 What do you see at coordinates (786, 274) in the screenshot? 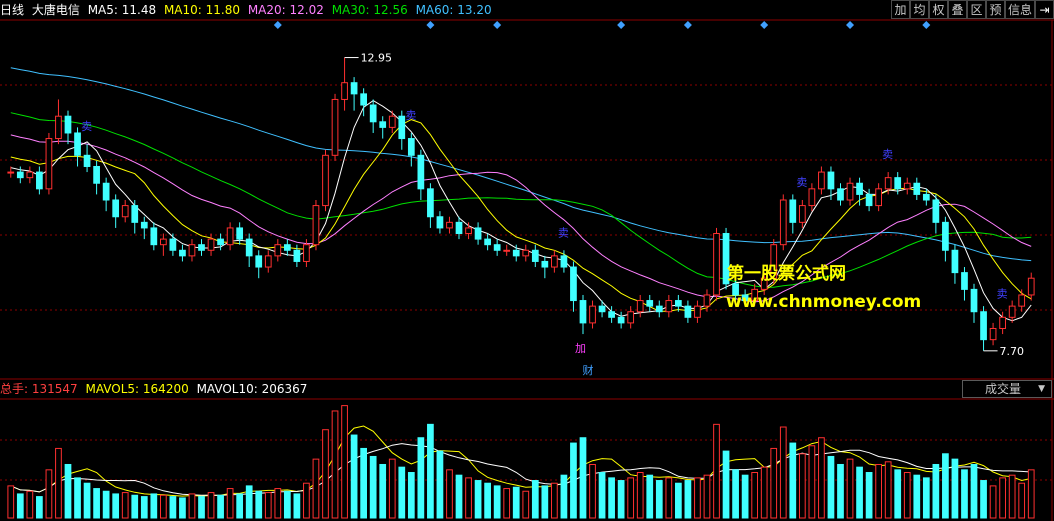
I see `watermark-title: 第一股票公式网` at bounding box center [786, 274].